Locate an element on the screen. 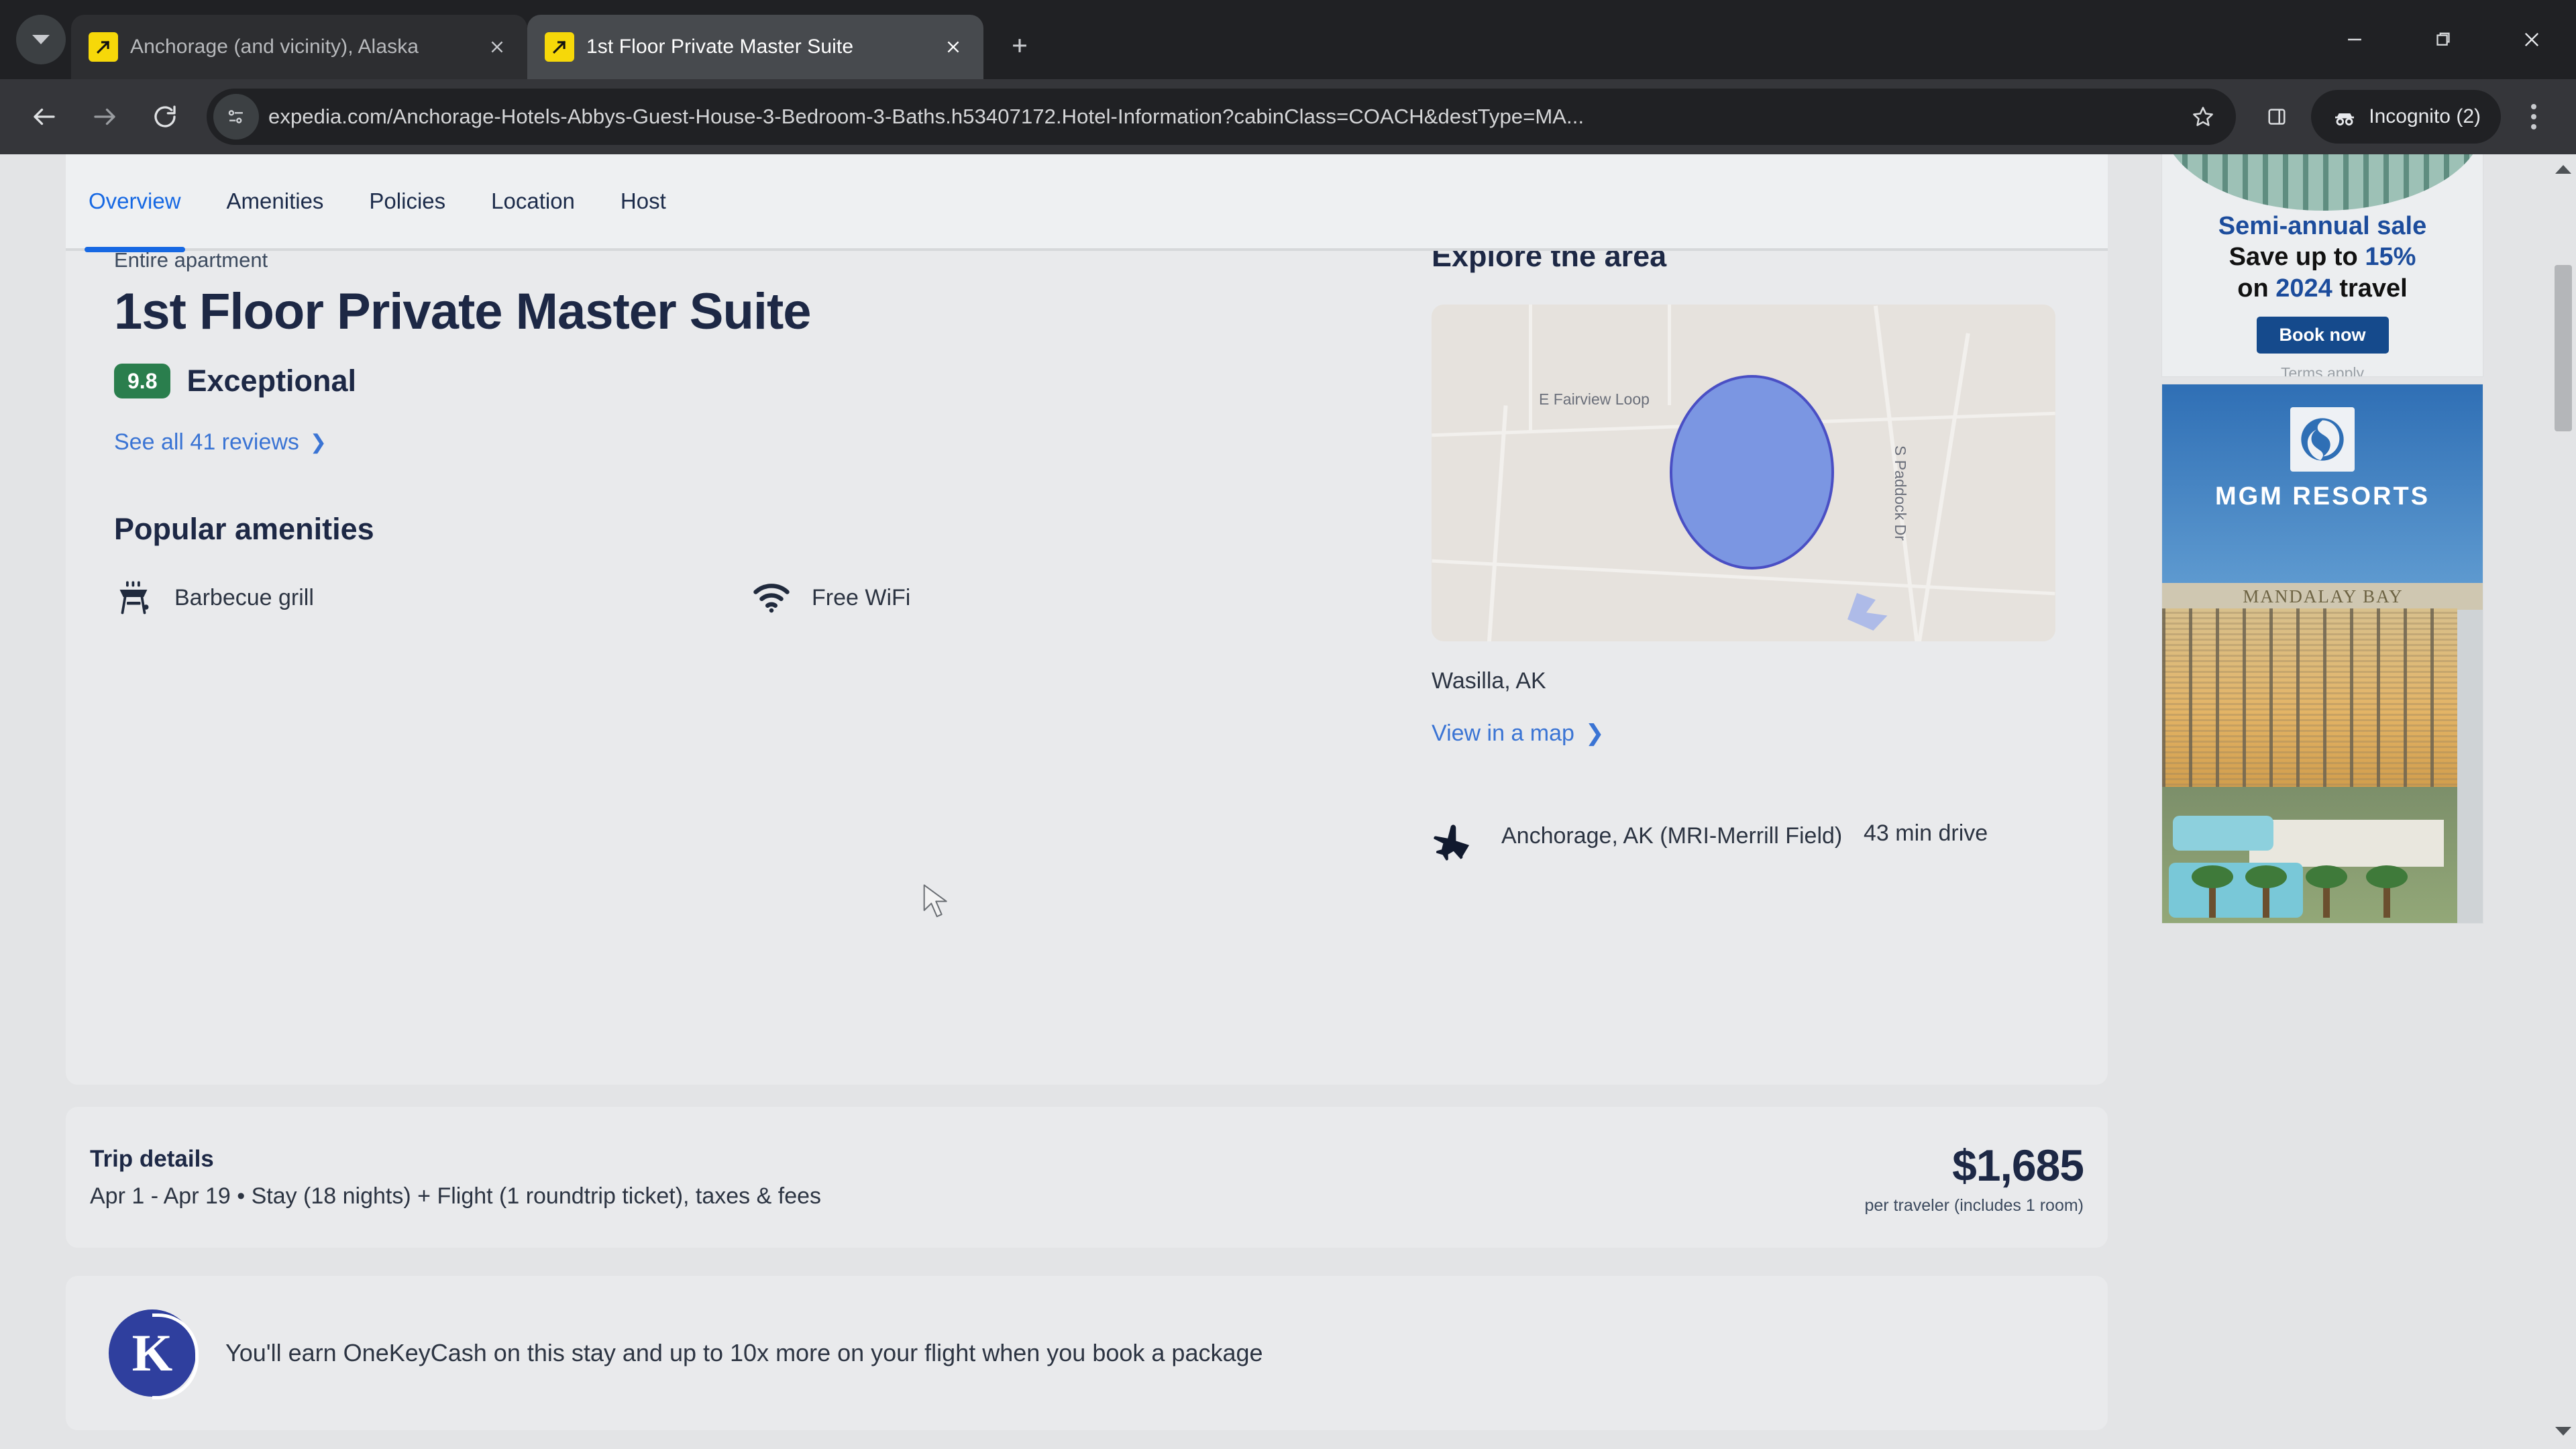 Image resolution: width=2576 pixels, height=1449 pixels. property-type-label: Entire apartment is located at coordinates (191, 260).